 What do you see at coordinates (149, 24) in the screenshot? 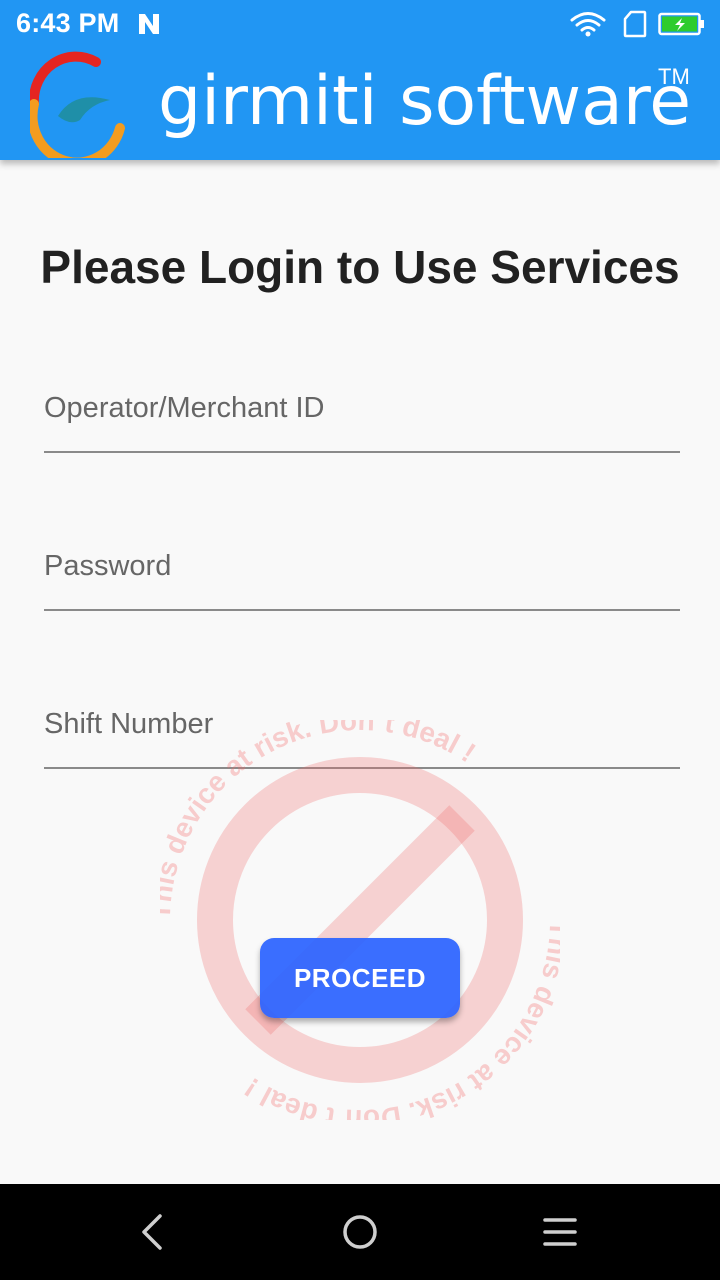
I see `notification-n-icon` at bounding box center [149, 24].